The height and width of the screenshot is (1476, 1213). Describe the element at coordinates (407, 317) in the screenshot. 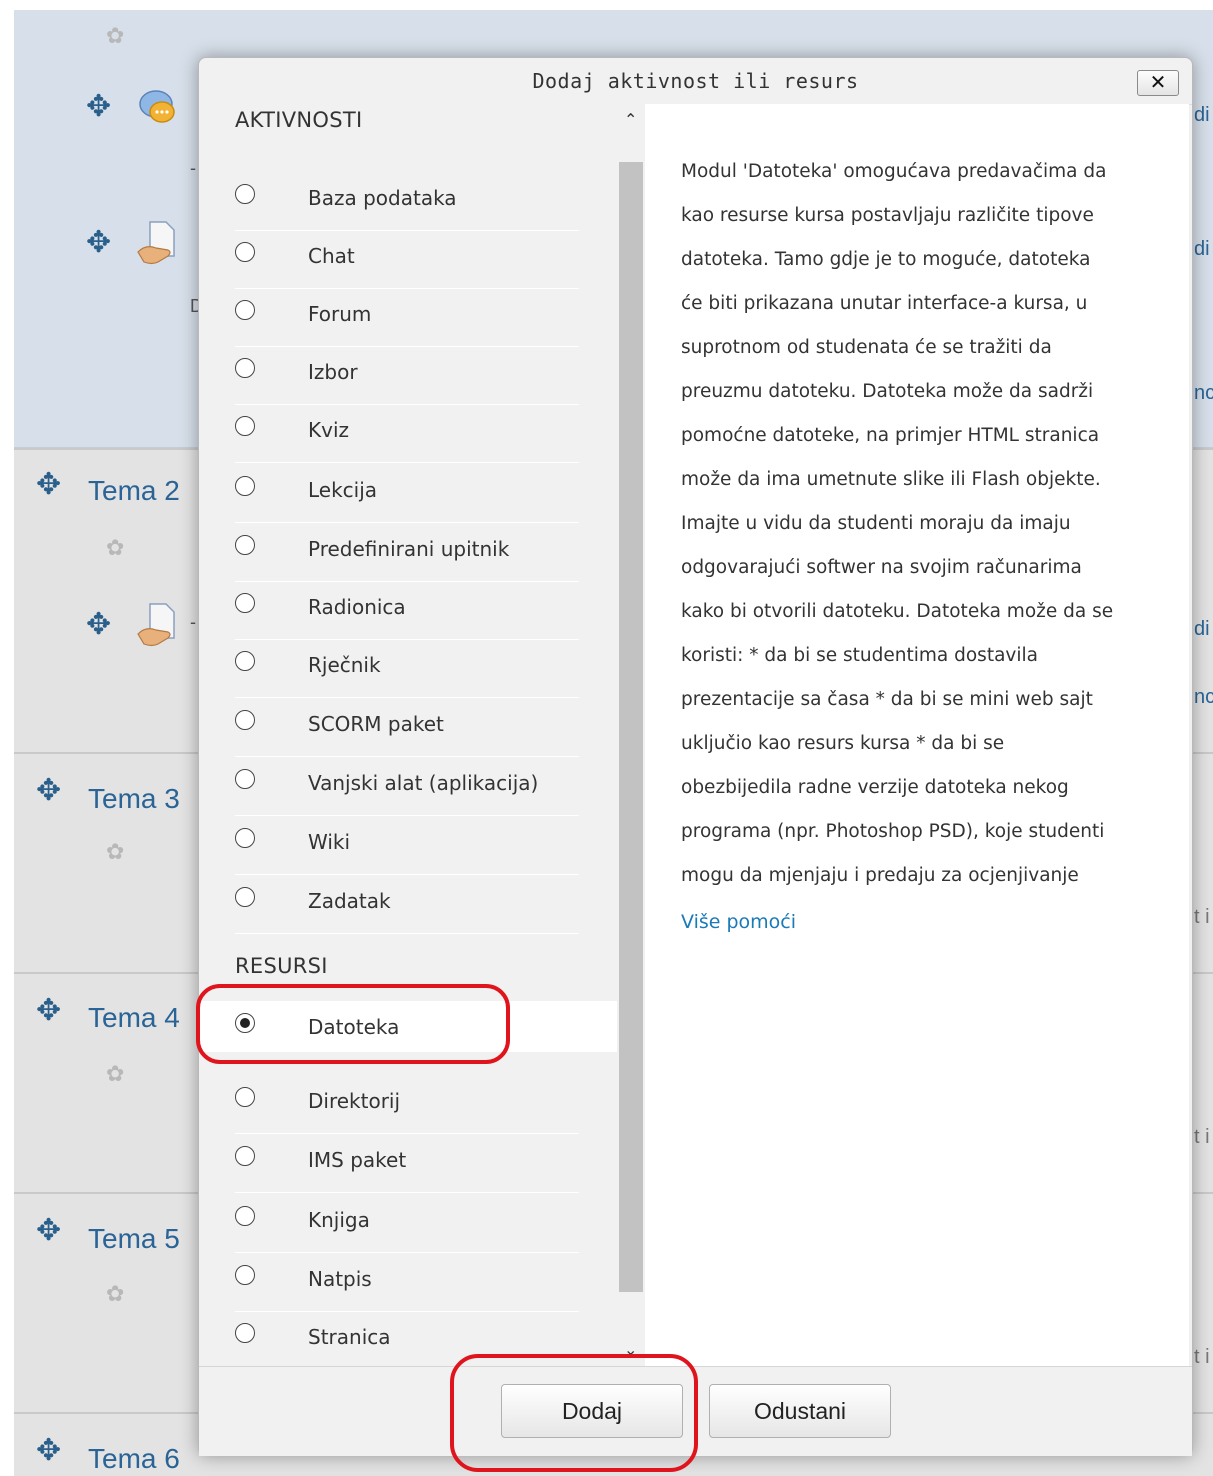

I see `option-forum: Forum` at that location.